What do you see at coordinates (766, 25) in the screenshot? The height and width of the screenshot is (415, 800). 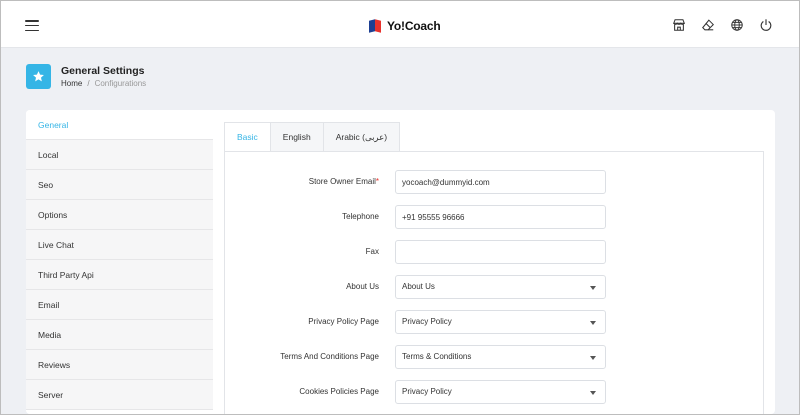 I see `power-icon` at bounding box center [766, 25].